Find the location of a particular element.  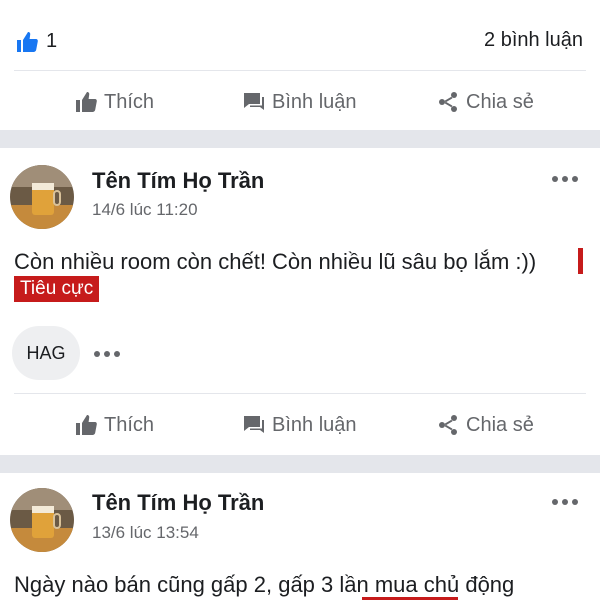

sentiment-marker is located at coordinates (580, 261).